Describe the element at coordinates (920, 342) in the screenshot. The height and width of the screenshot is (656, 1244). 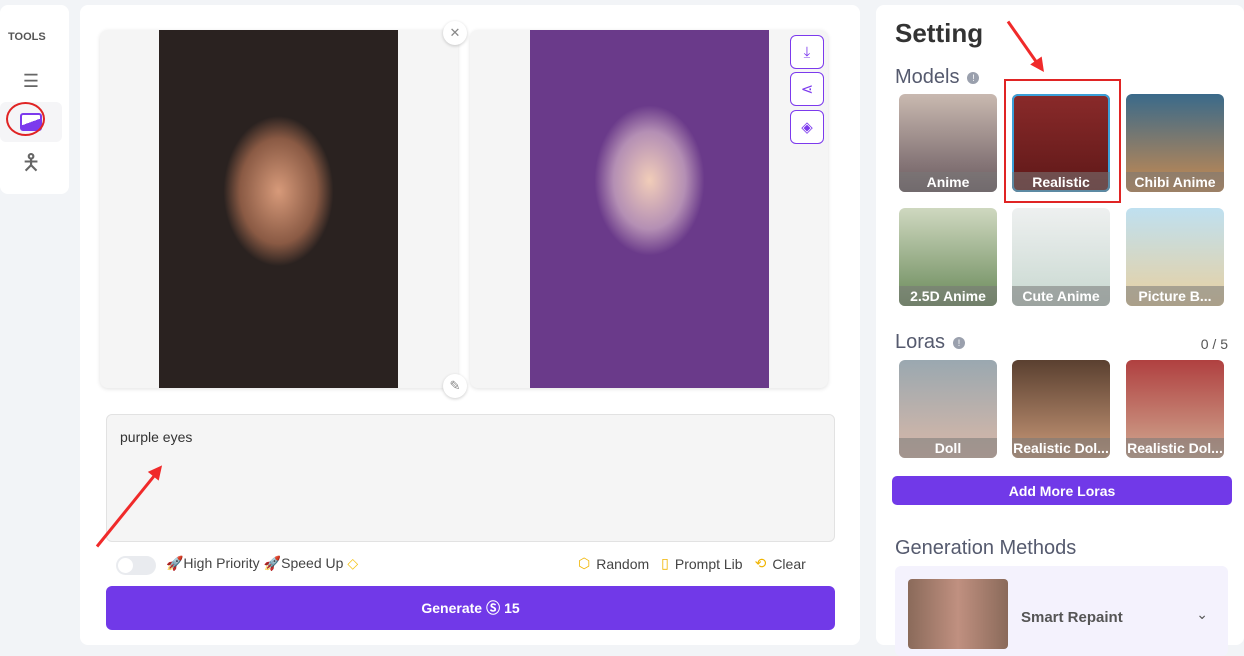
I see `loras-title: Loras` at that location.